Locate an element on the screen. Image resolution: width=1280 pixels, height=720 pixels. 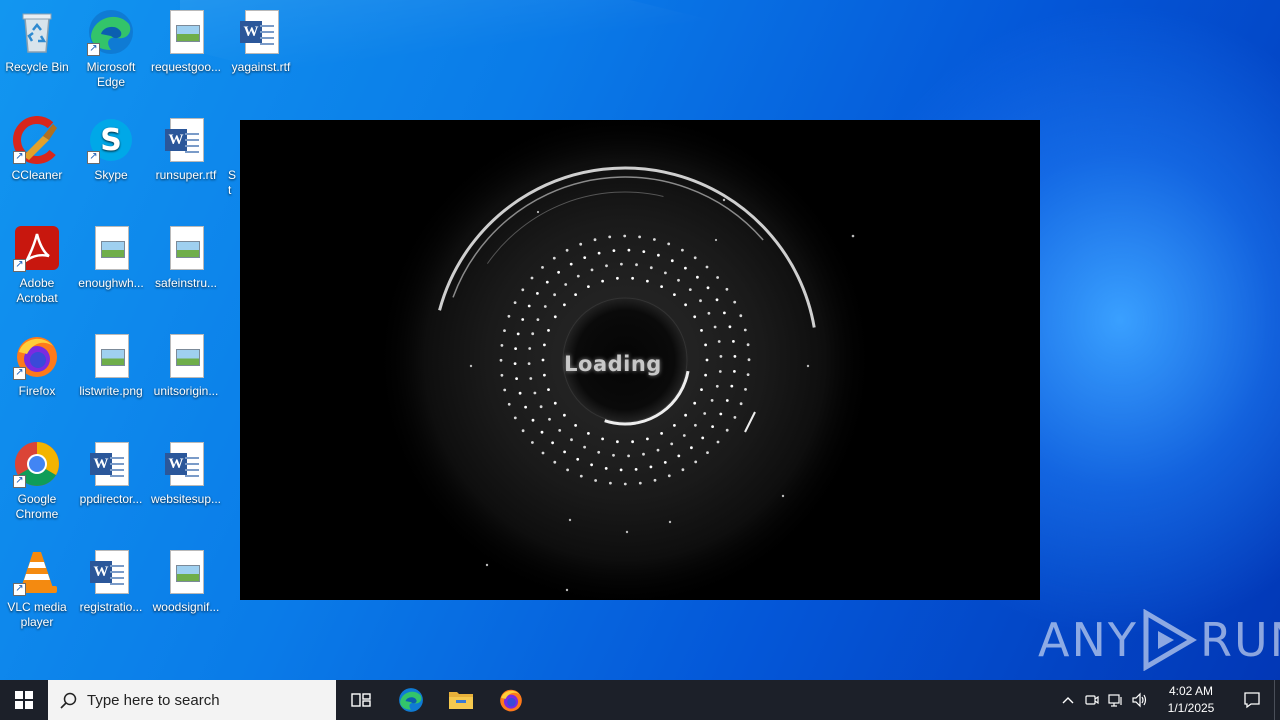
desktop-icon-recycle-bin: Recycle Bin is located at coordinates (37, 41).